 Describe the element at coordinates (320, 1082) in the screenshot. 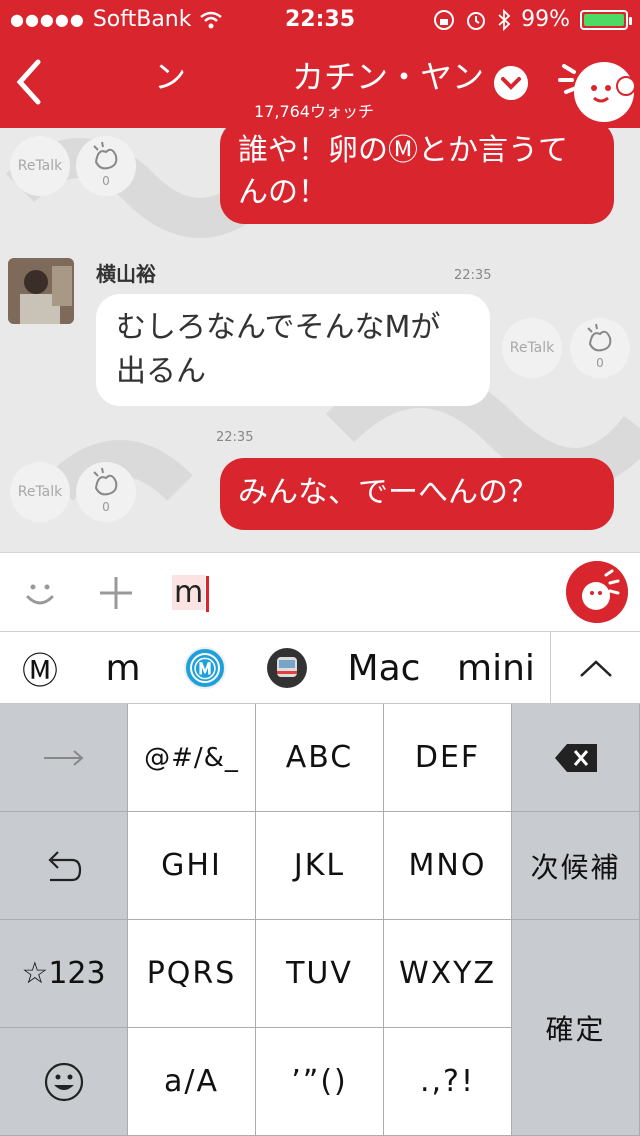

I see `key-quotes: ’”()` at that location.